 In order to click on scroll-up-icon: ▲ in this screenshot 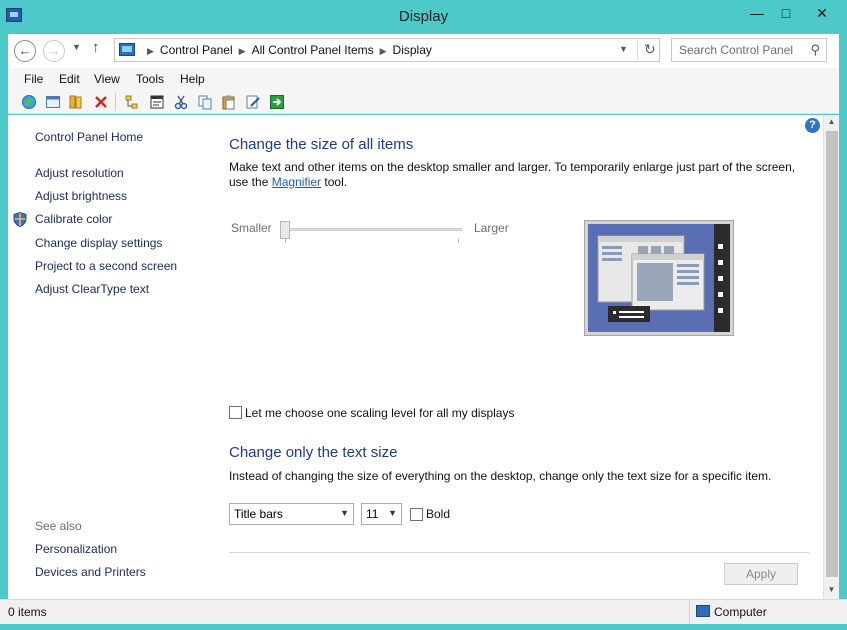, I will do `click(831, 122)`.